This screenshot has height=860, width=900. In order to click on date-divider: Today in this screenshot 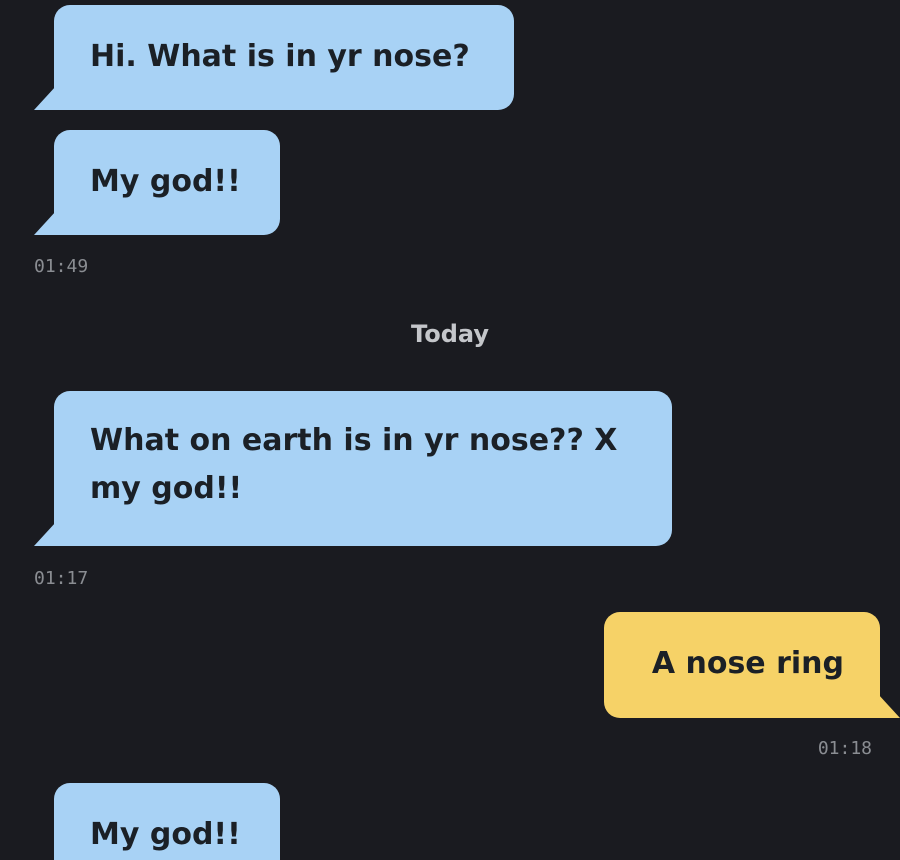, I will do `click(450, 334)`.